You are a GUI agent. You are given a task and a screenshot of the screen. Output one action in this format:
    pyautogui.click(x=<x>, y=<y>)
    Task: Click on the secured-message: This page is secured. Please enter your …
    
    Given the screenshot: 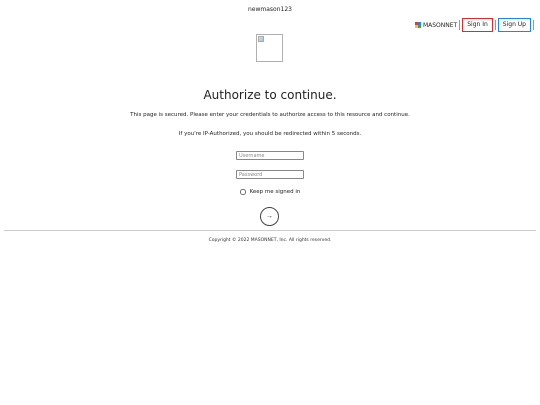 What is the action you would take?
    pyautogui.click(x=270, y=115)
    